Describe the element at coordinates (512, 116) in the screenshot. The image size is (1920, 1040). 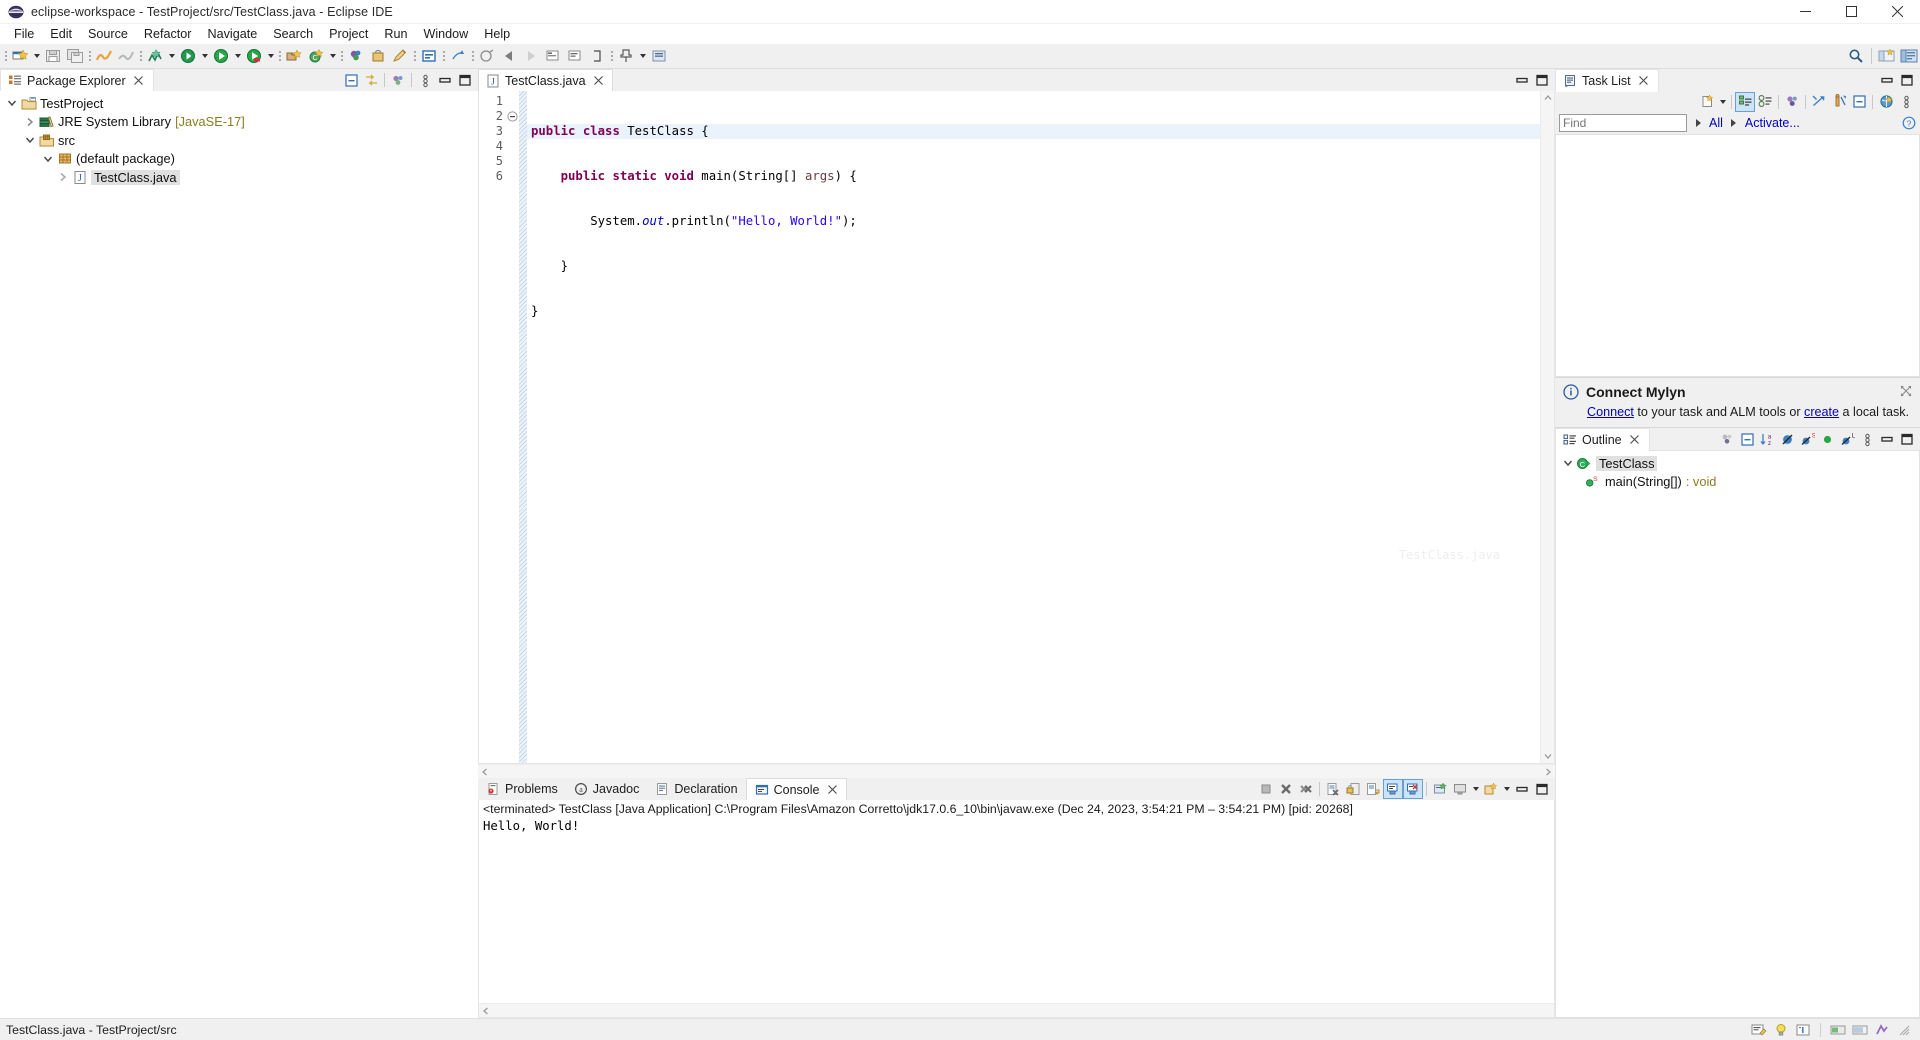
I see `fold-collapse-icon` at that location.